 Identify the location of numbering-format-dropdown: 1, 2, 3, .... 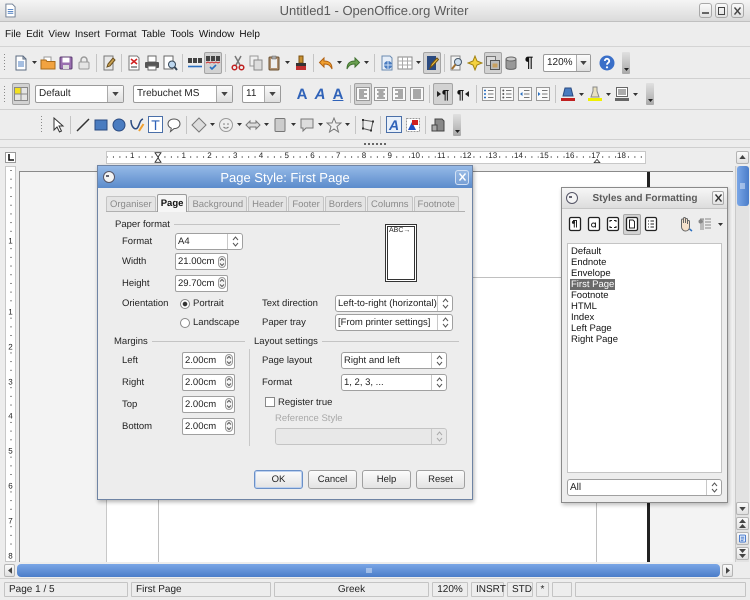
(394, 382).